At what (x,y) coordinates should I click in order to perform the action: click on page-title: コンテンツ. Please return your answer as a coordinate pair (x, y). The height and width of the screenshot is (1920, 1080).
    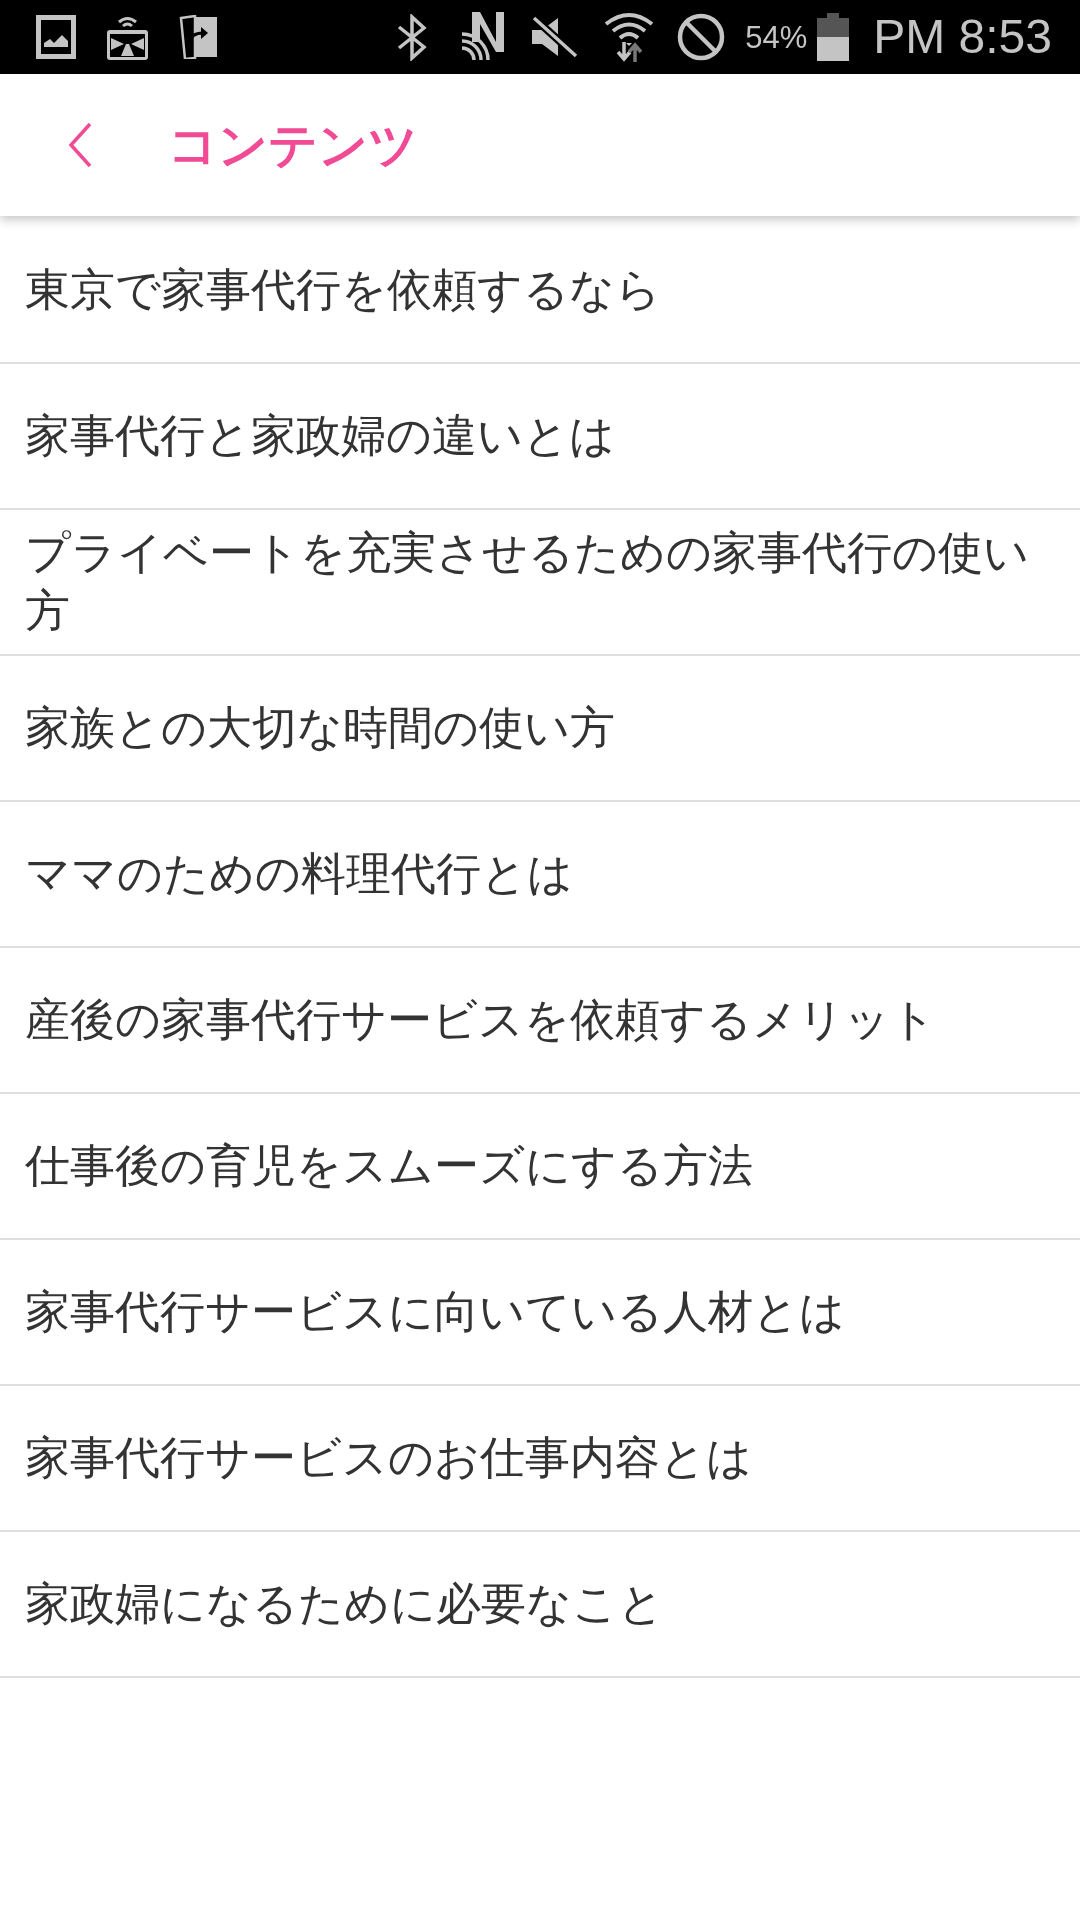
    Looking at the image, I should click on (293, 145).